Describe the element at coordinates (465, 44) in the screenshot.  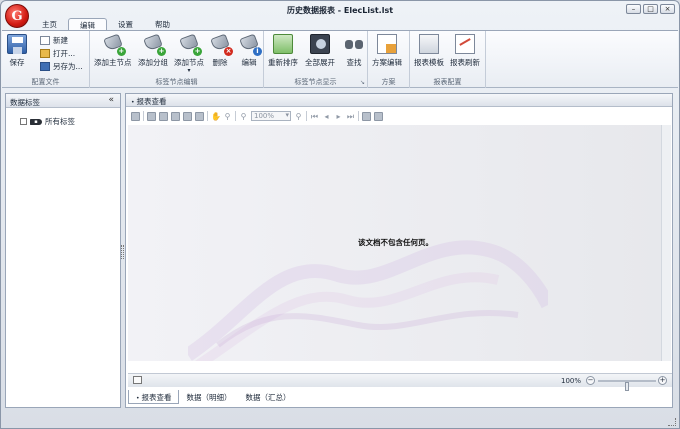
I see `report-refresh-icon` at that location.